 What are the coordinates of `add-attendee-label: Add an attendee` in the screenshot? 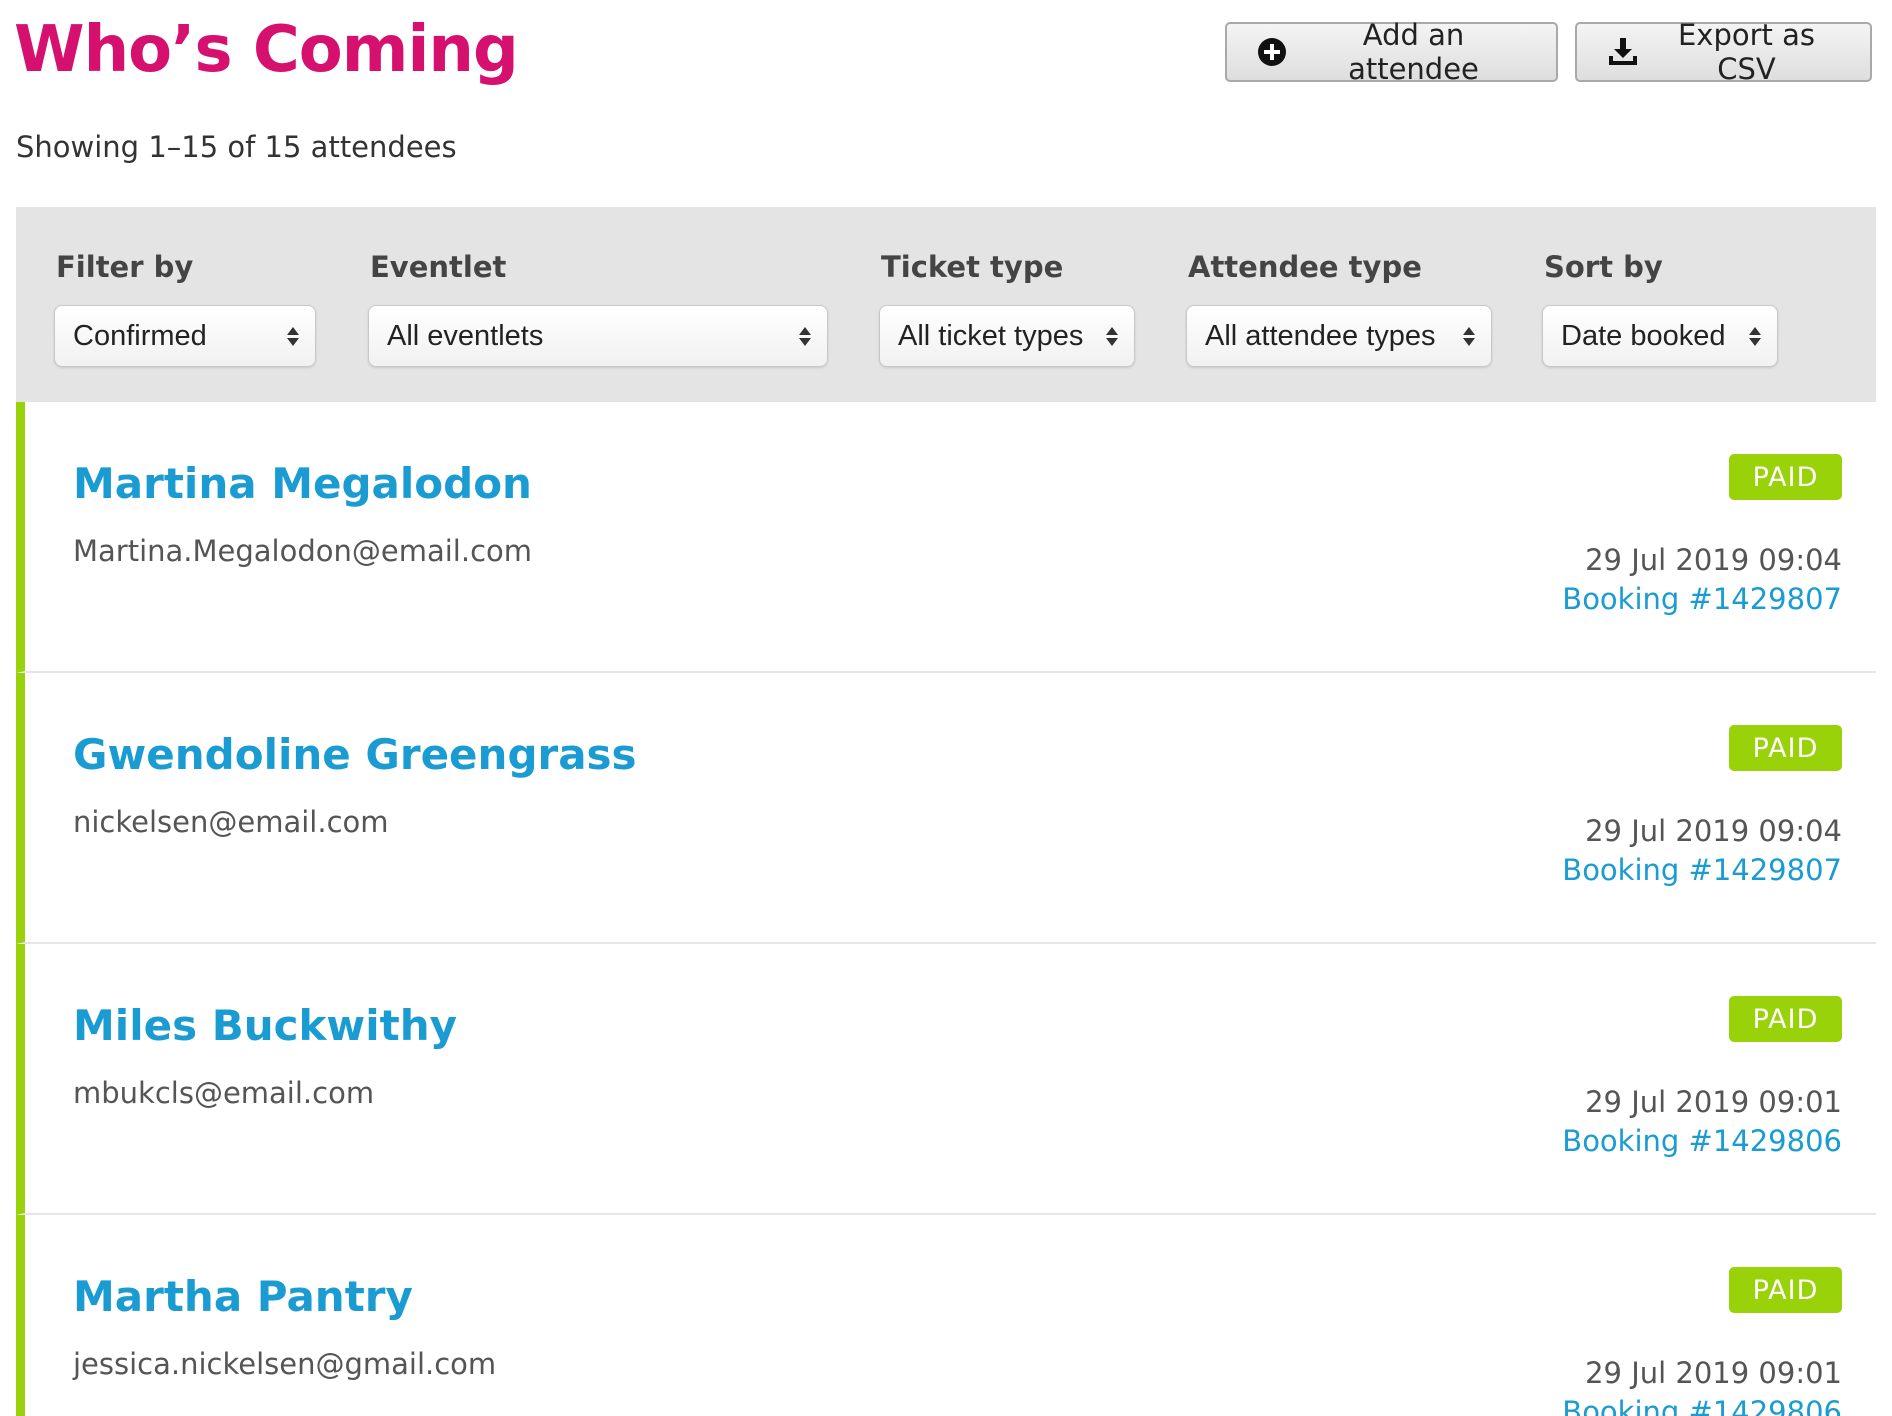 It's located at (1413, 52).